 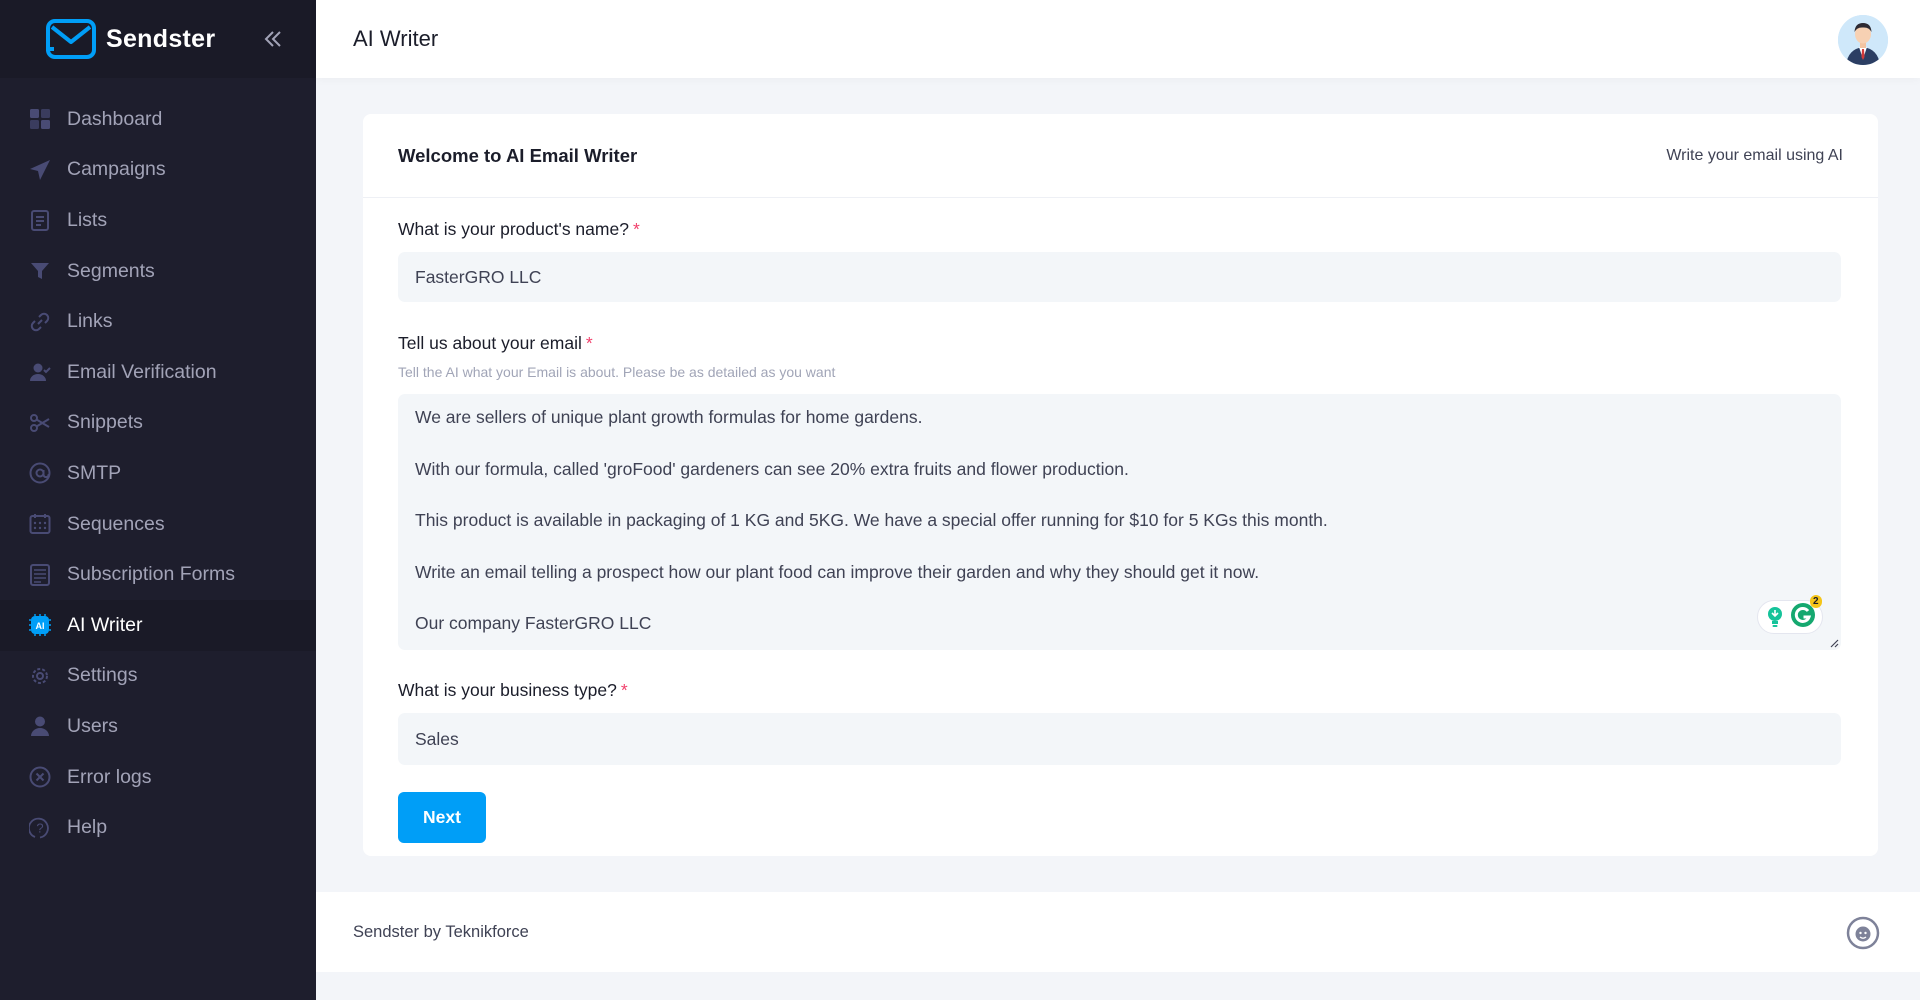 I want to click on sidebar-item-ai-writer: AI AI Writer, so click(x=158, y=625).